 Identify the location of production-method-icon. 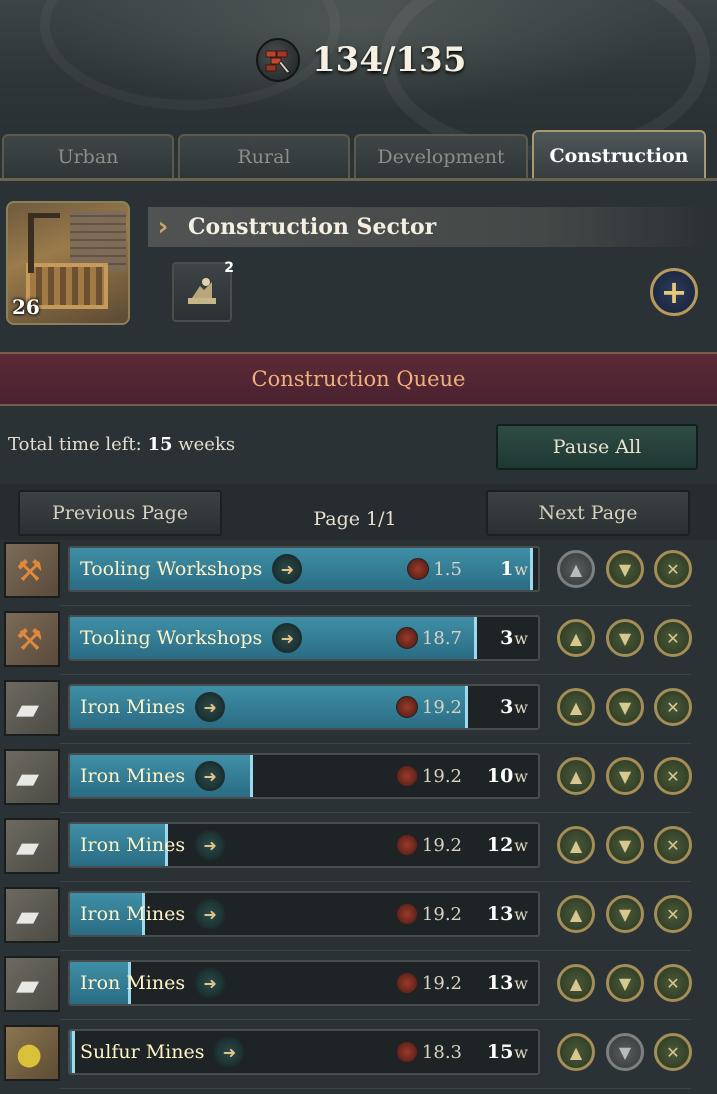
(202, 291).